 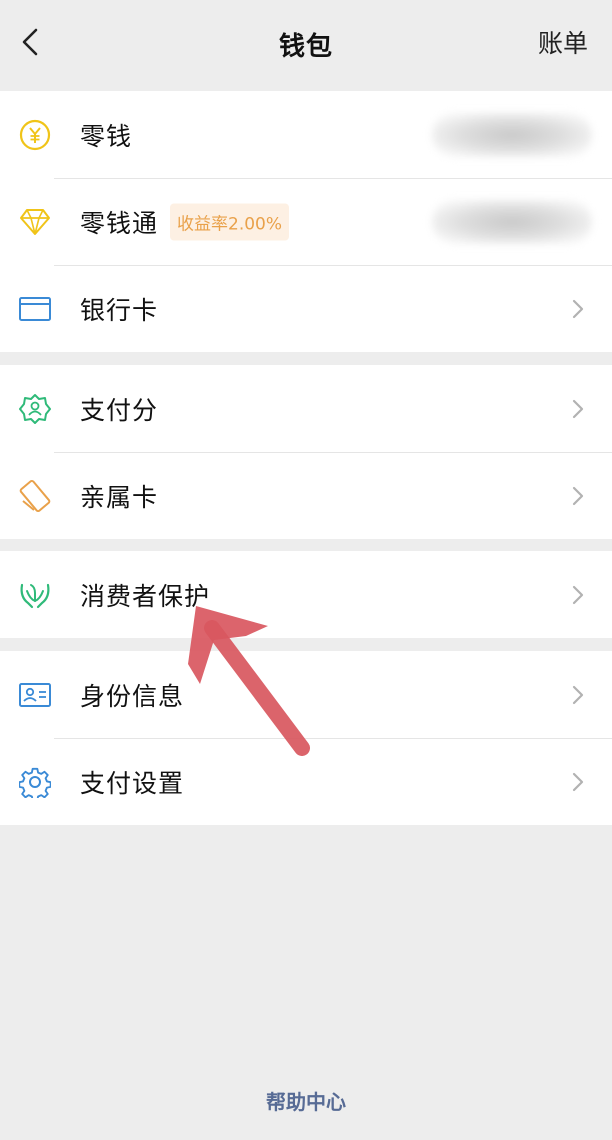 What do you see at coordinates (35, 695) in the screenshot?
I see `id-card-icon` at bounding box center [35, 695].